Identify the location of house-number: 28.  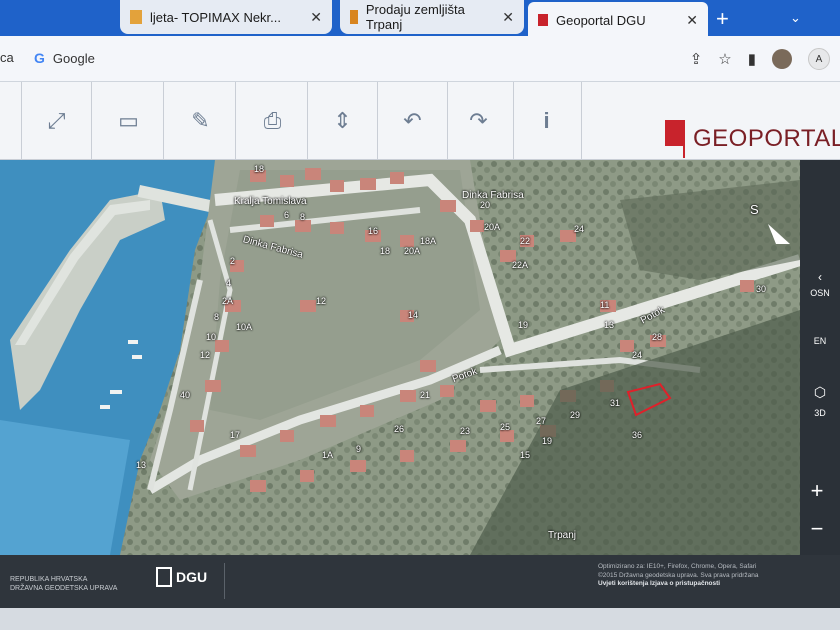
(657, 337).